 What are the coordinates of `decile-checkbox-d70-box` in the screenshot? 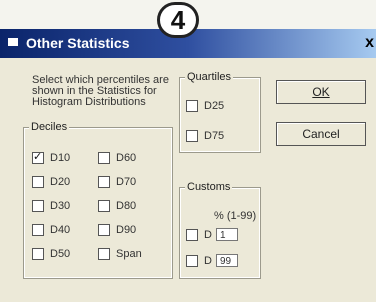 It's located at (104, 182).